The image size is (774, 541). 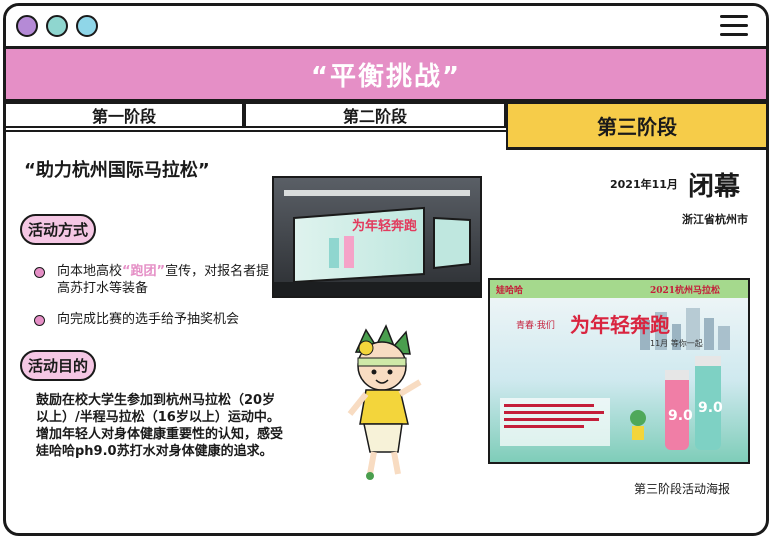 I want to click on method-badge: 活动方式, so click(x=58, y=229).